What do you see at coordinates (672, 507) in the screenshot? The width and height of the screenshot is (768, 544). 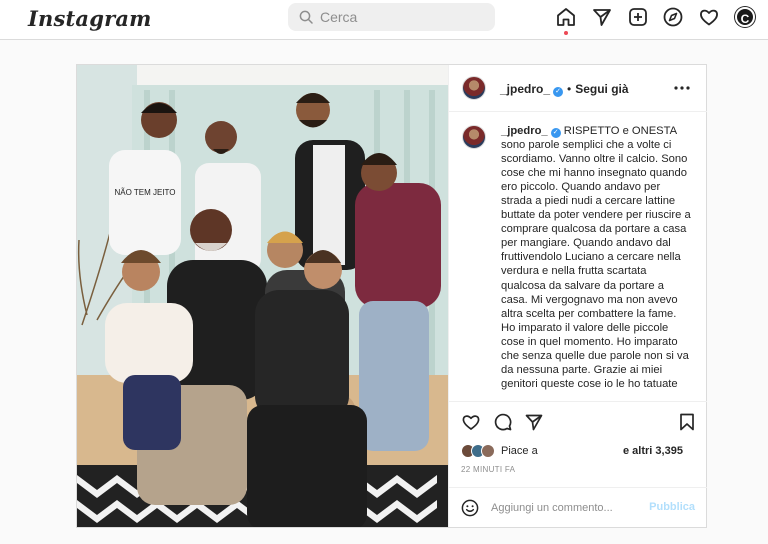 I see `publish-button: Pubblica` at bounding box center [672, 507].